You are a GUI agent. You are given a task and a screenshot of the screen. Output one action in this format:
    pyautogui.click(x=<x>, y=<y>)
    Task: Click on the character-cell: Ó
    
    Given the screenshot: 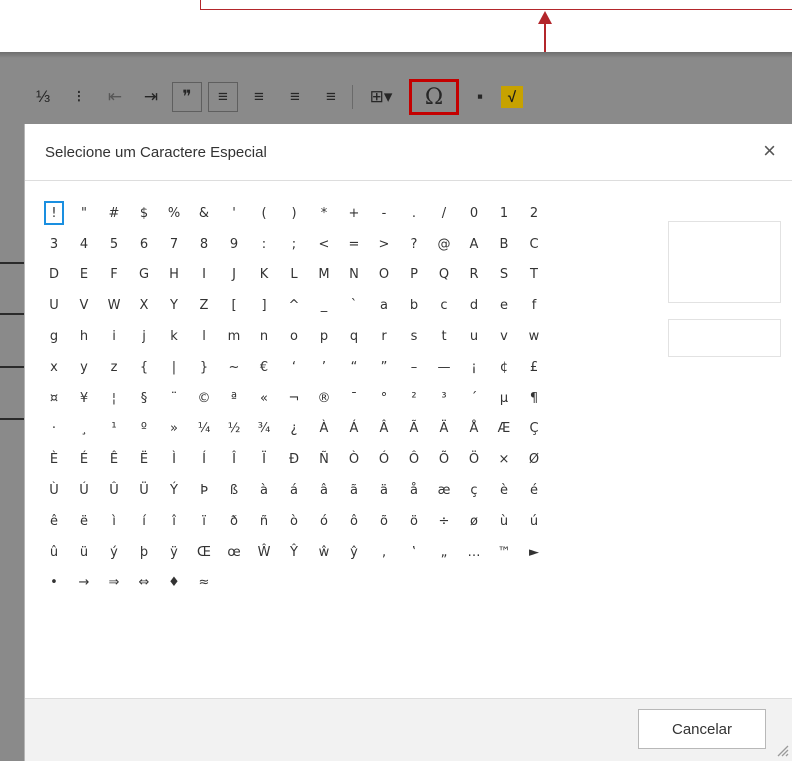 What is the action you would take?
    pyautogui.click(x=384, y=459)
    